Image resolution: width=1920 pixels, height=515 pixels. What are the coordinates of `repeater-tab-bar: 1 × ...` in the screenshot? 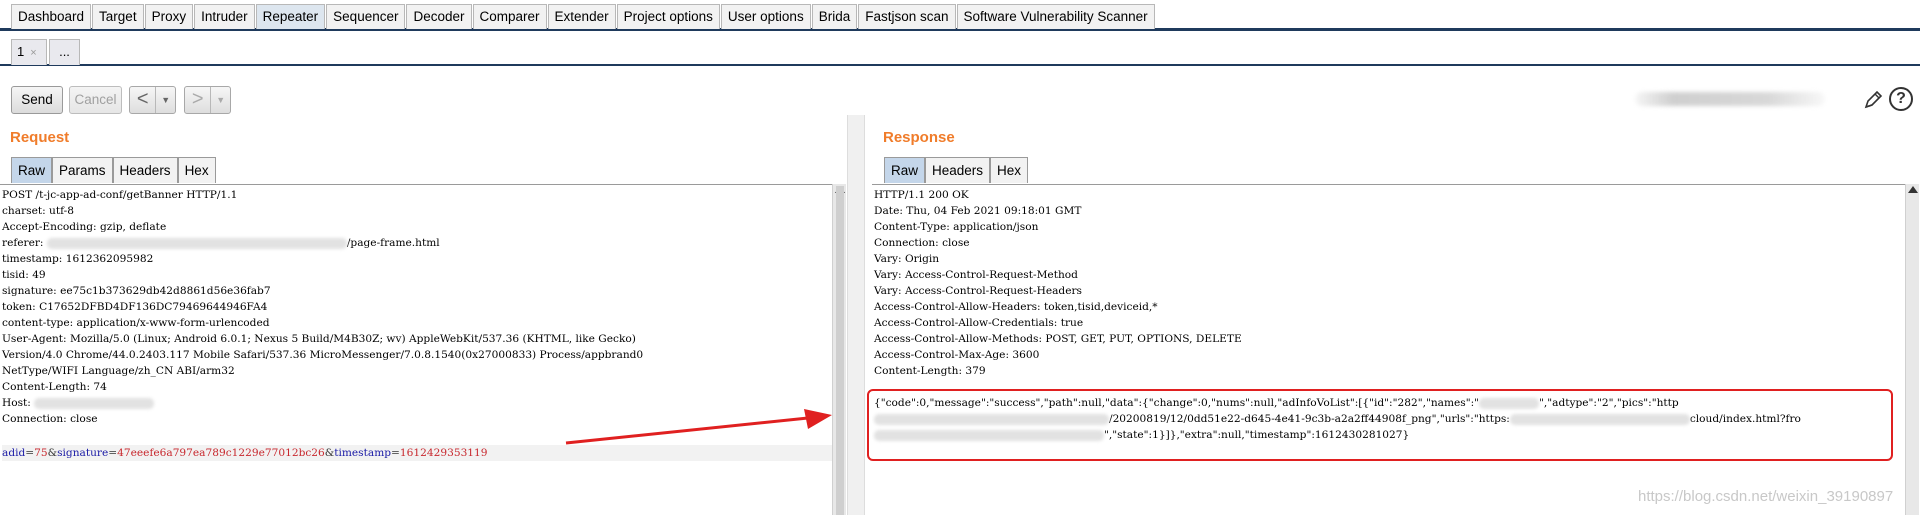 It's located at (960, 50).